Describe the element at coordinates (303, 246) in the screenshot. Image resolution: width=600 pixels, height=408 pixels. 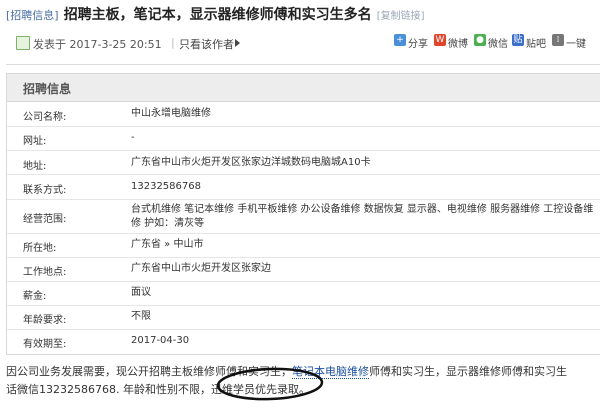
I see `info-row-location: 所在地: 广东省 » 中山市` at that location.